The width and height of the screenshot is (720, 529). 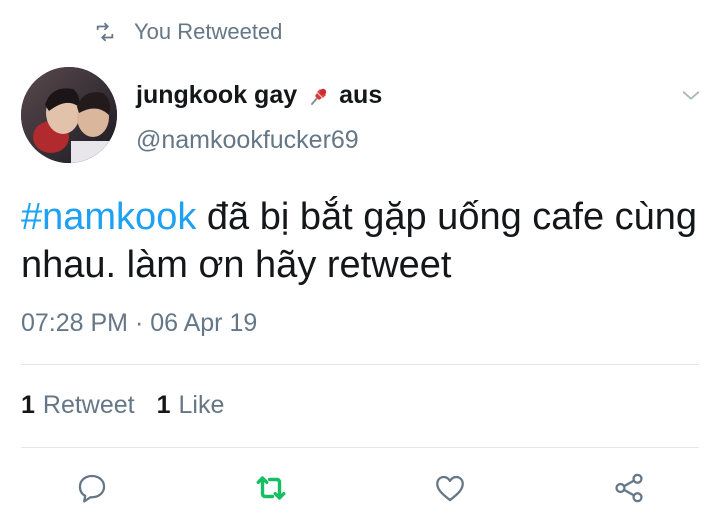 What do you see at coordinates (360, 95) in the screenshot?
I see `author-name-suffix: aus` at bounding box center [360, 95].